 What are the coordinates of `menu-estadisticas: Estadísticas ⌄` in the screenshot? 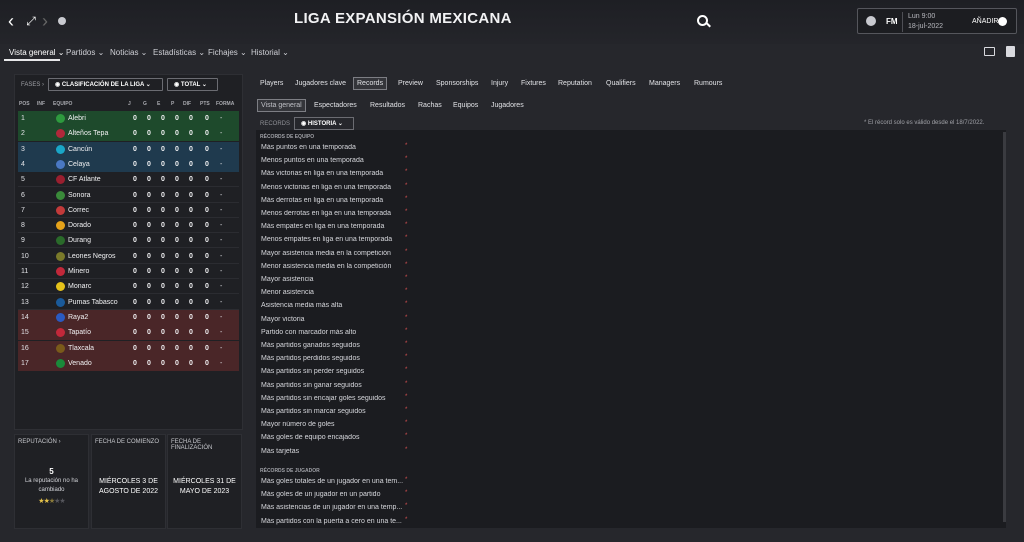 It's located at (179, 52).